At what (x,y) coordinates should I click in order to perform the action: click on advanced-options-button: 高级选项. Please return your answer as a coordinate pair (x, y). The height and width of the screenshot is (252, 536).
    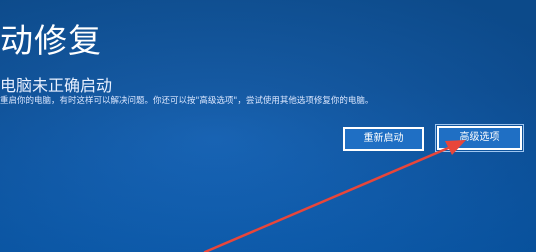
    Looking at the image, I should click on (479, 138).